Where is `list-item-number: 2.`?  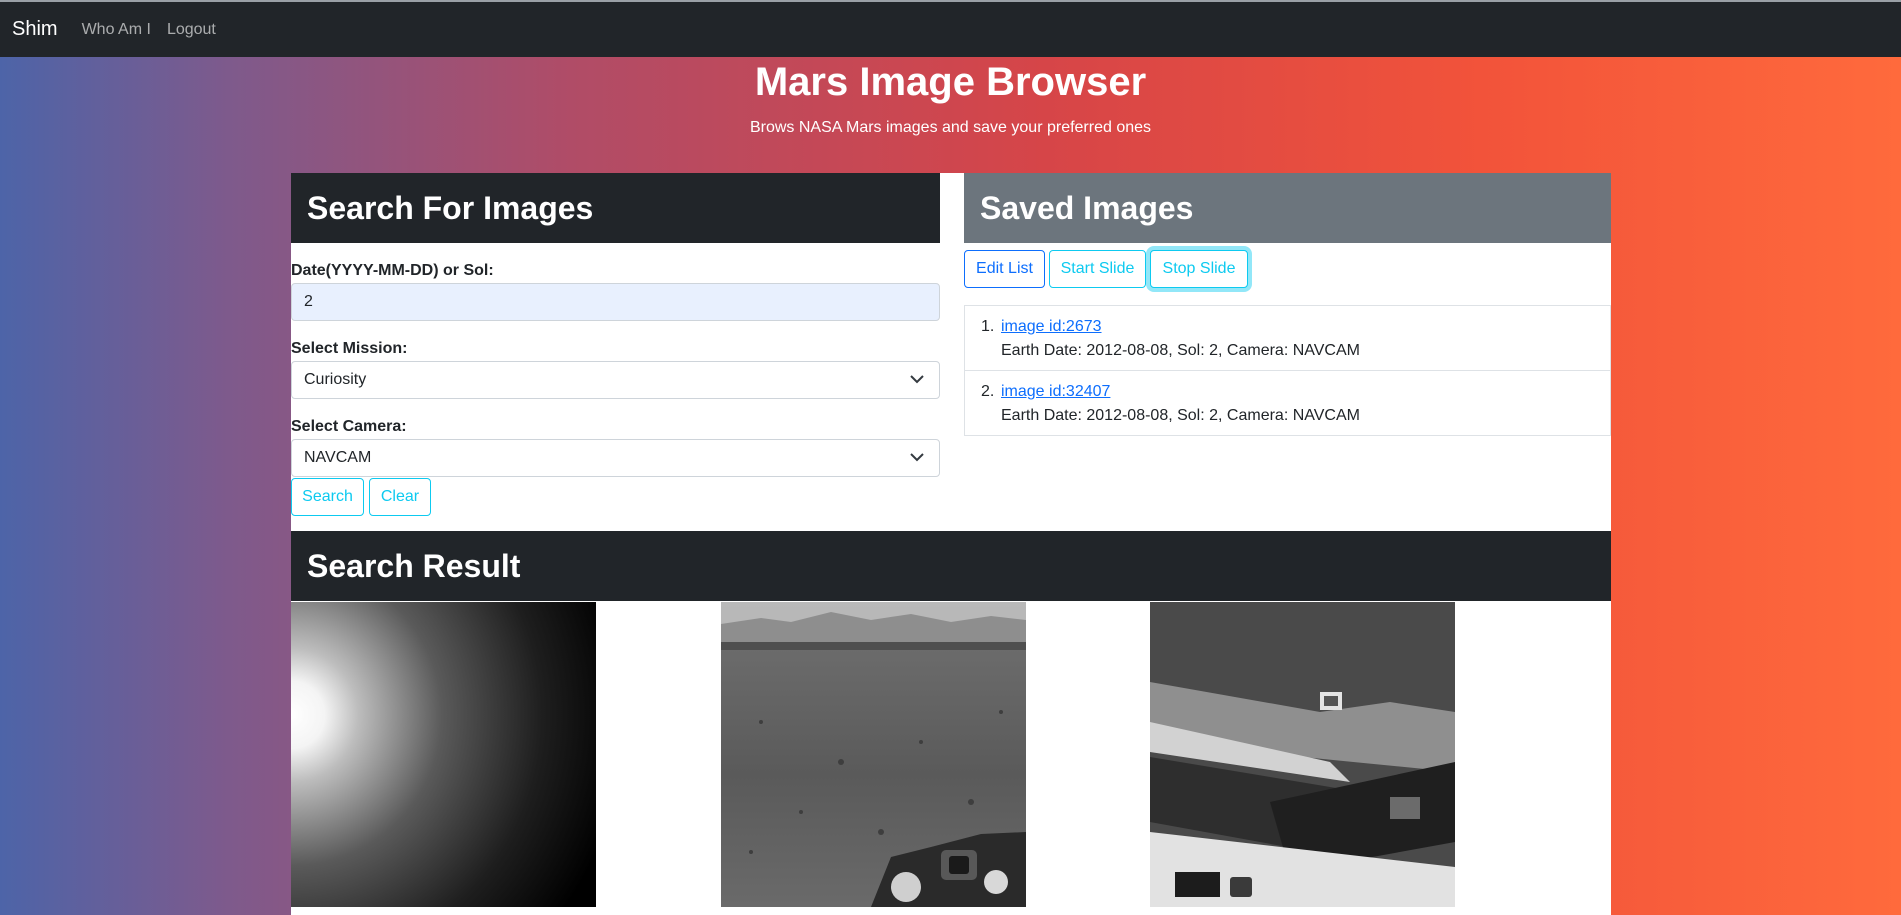 list-item-number: 2. is located at coordinates (988, 391).